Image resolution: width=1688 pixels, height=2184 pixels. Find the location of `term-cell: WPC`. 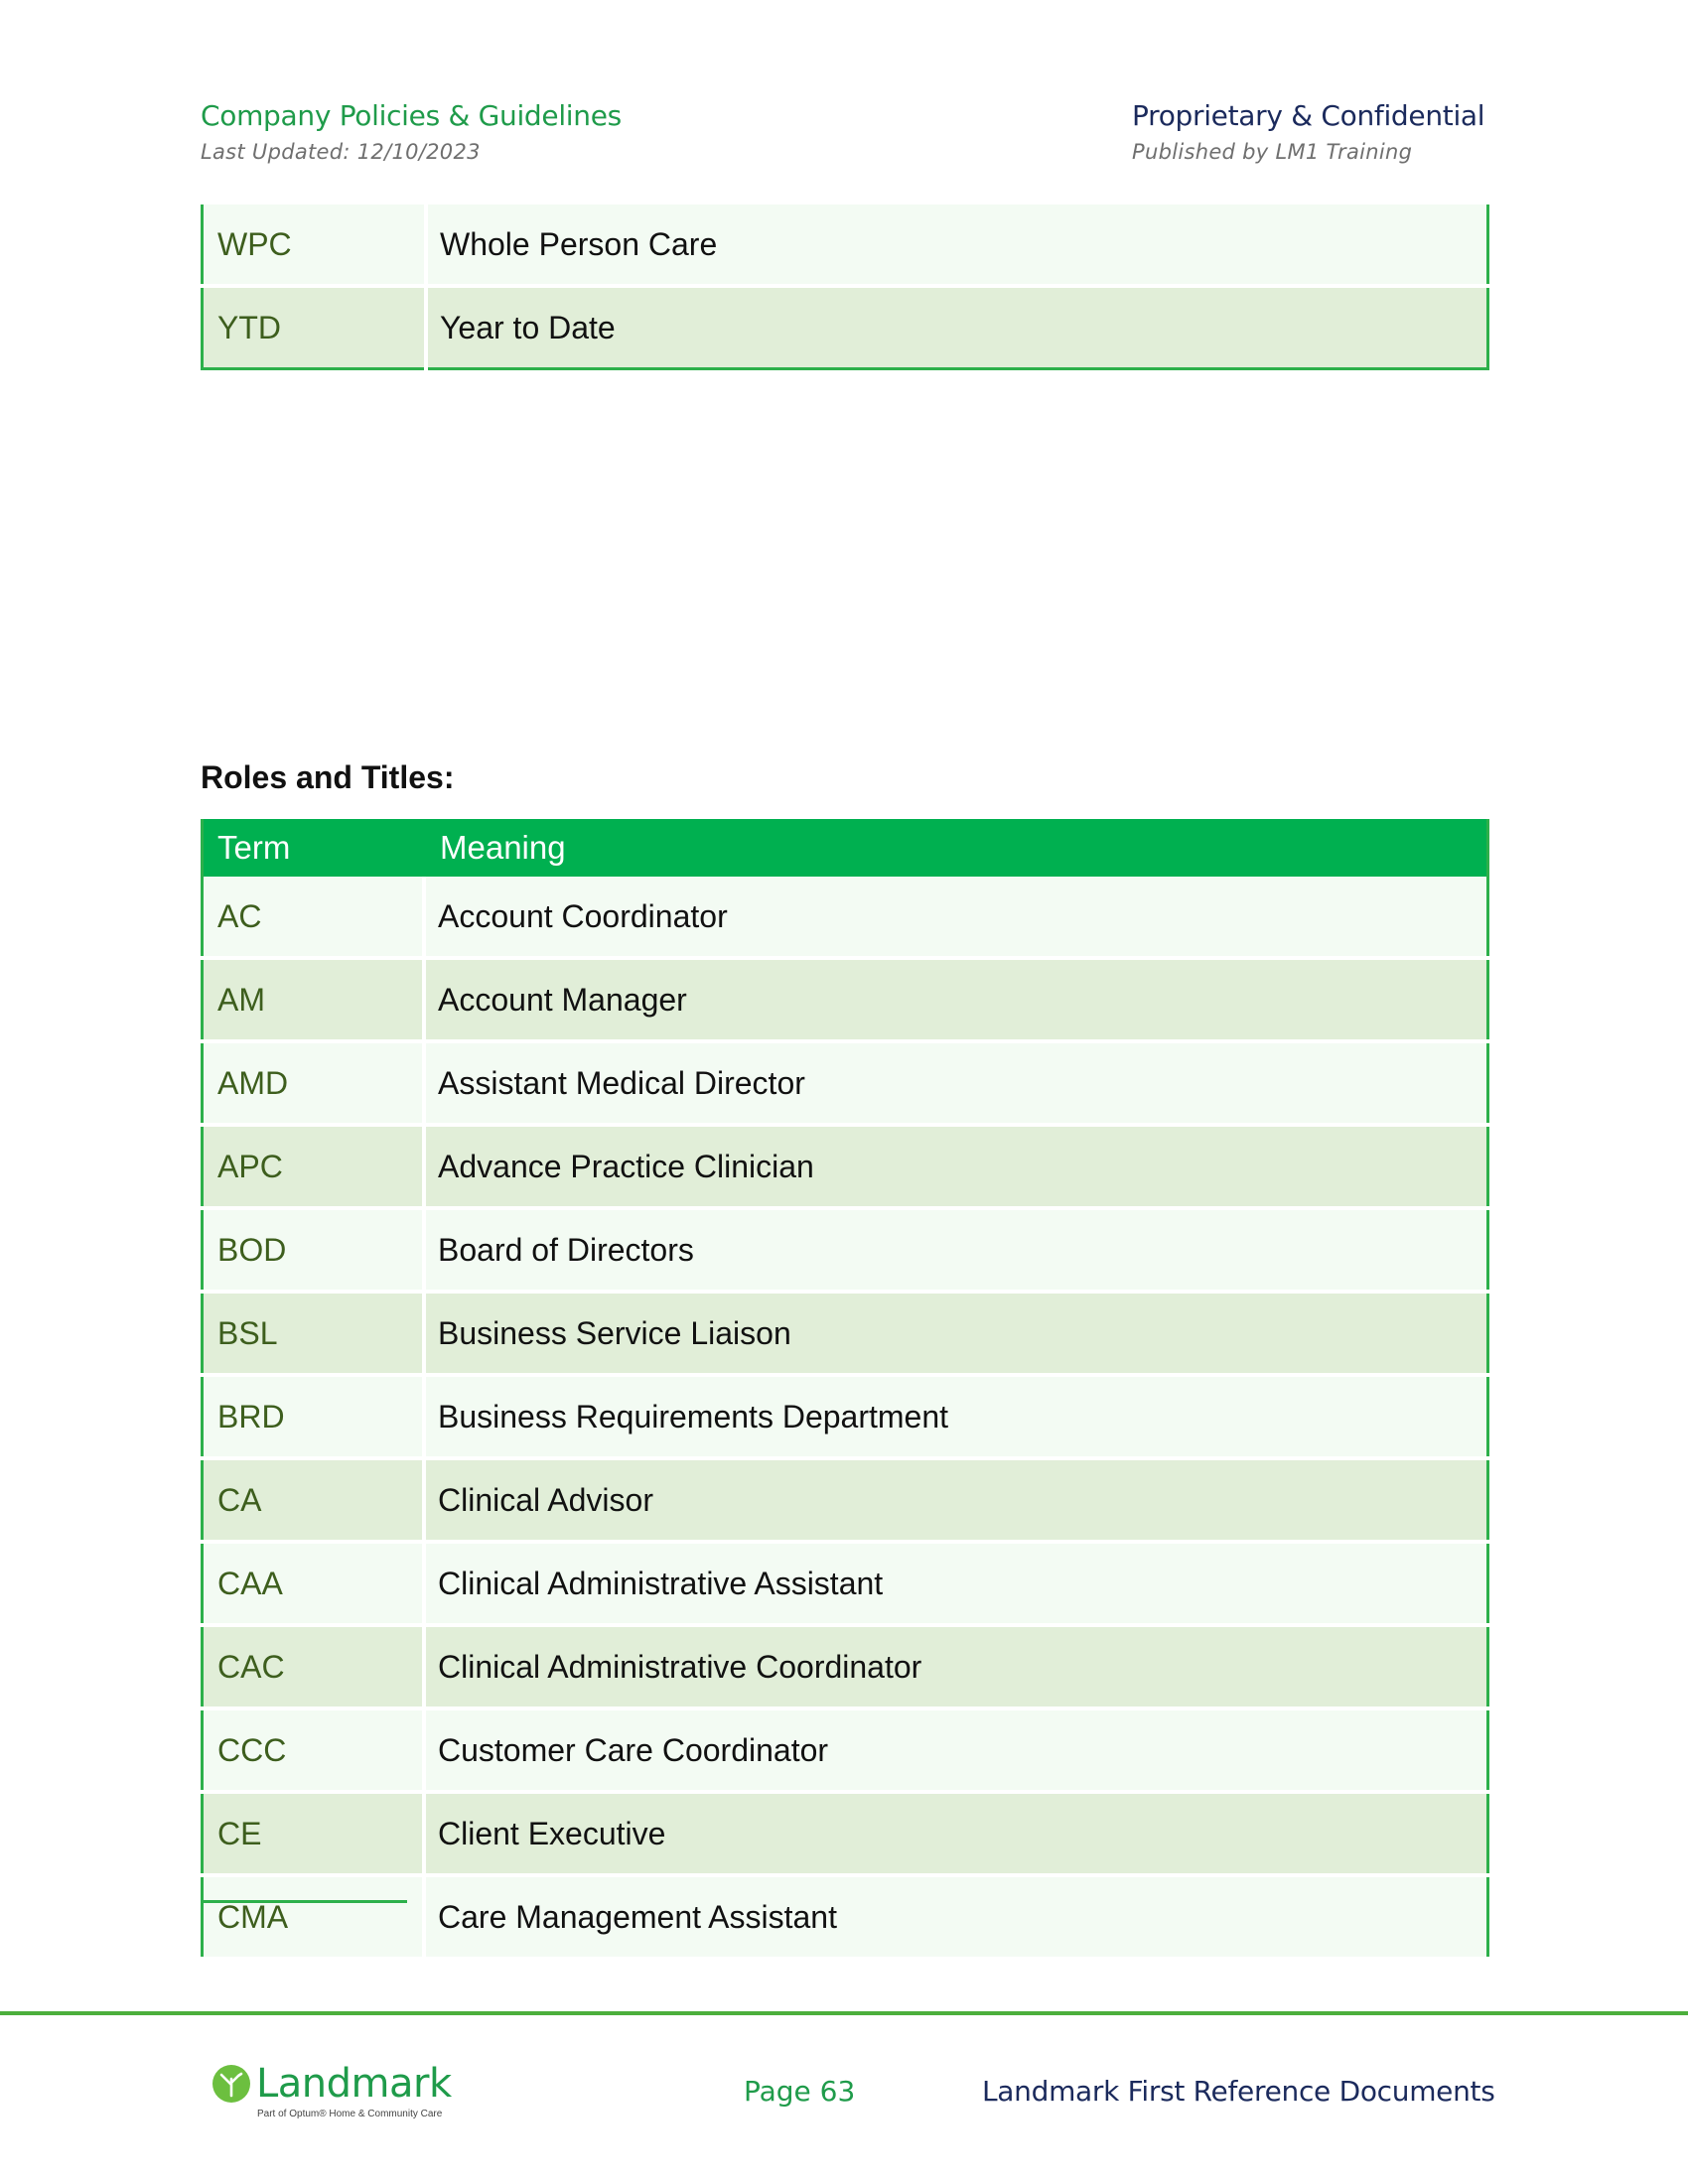

term-cell: WPC is located at coordinates (314, 245).